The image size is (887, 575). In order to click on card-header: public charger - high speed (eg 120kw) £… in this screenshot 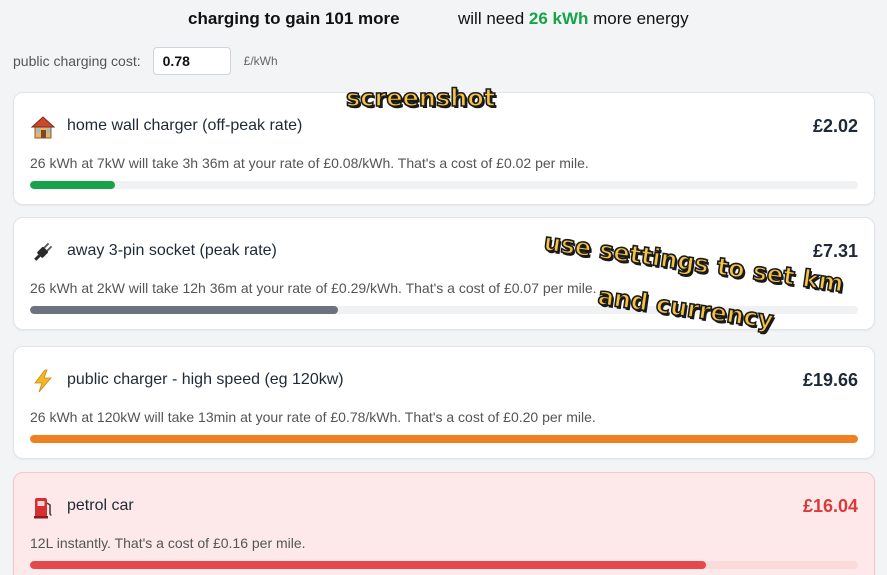, I will do `click(444, 381)`.